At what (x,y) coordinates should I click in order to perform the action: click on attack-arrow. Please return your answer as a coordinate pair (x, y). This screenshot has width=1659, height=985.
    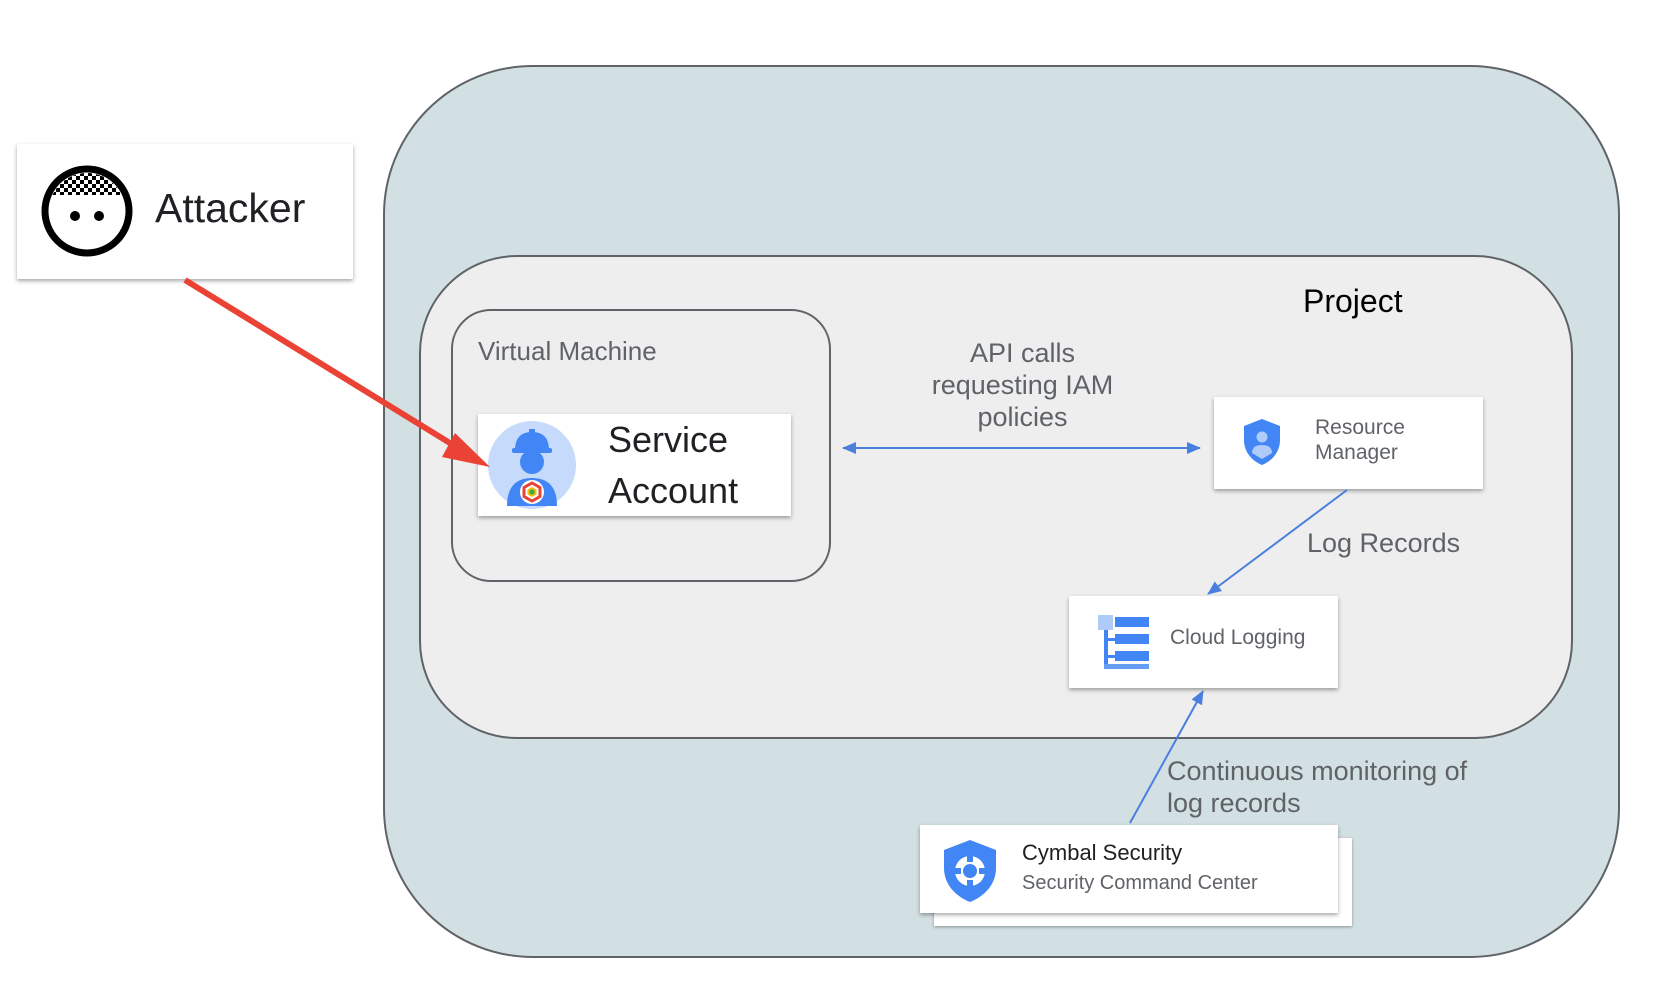
    Looking at the image, I should click on (336, 372).